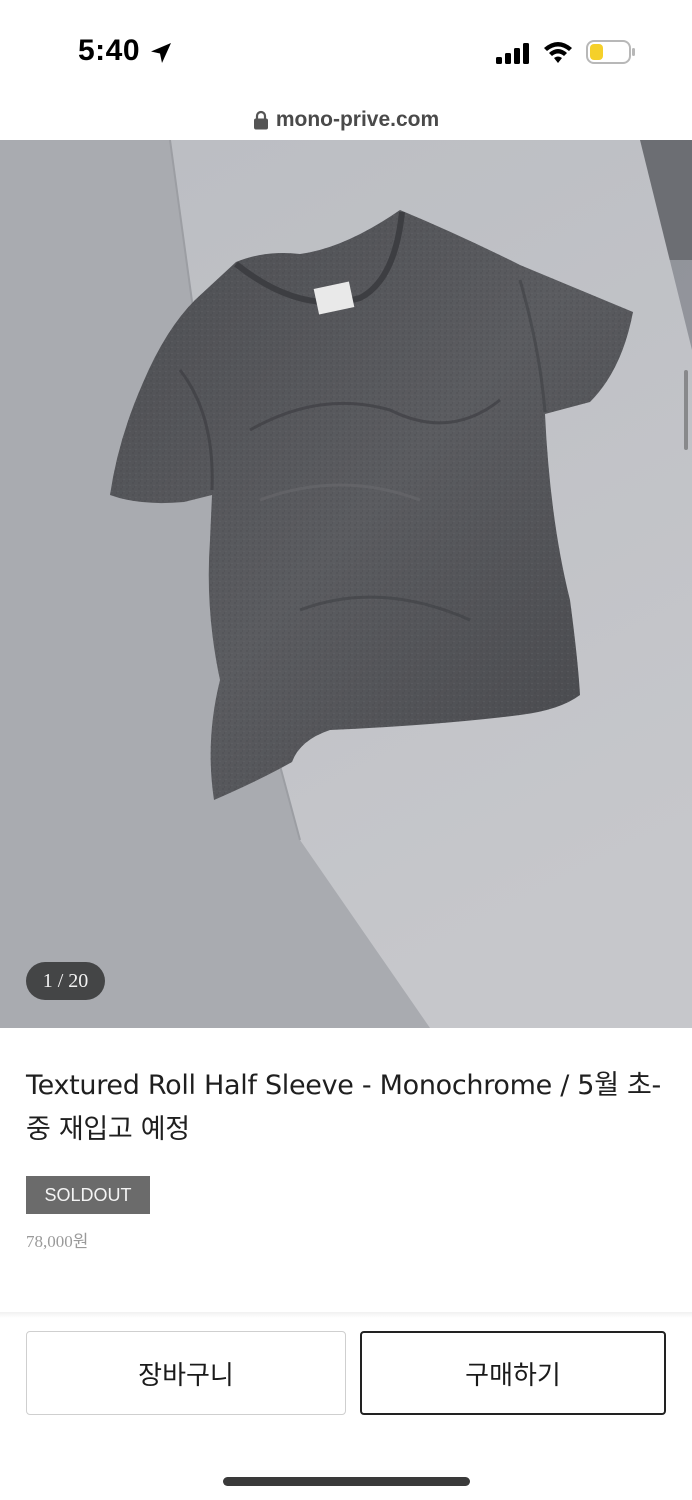  Describe the element at coordinates (161, 53) in the screenshot. I see `location-arrow-icon` at that location.